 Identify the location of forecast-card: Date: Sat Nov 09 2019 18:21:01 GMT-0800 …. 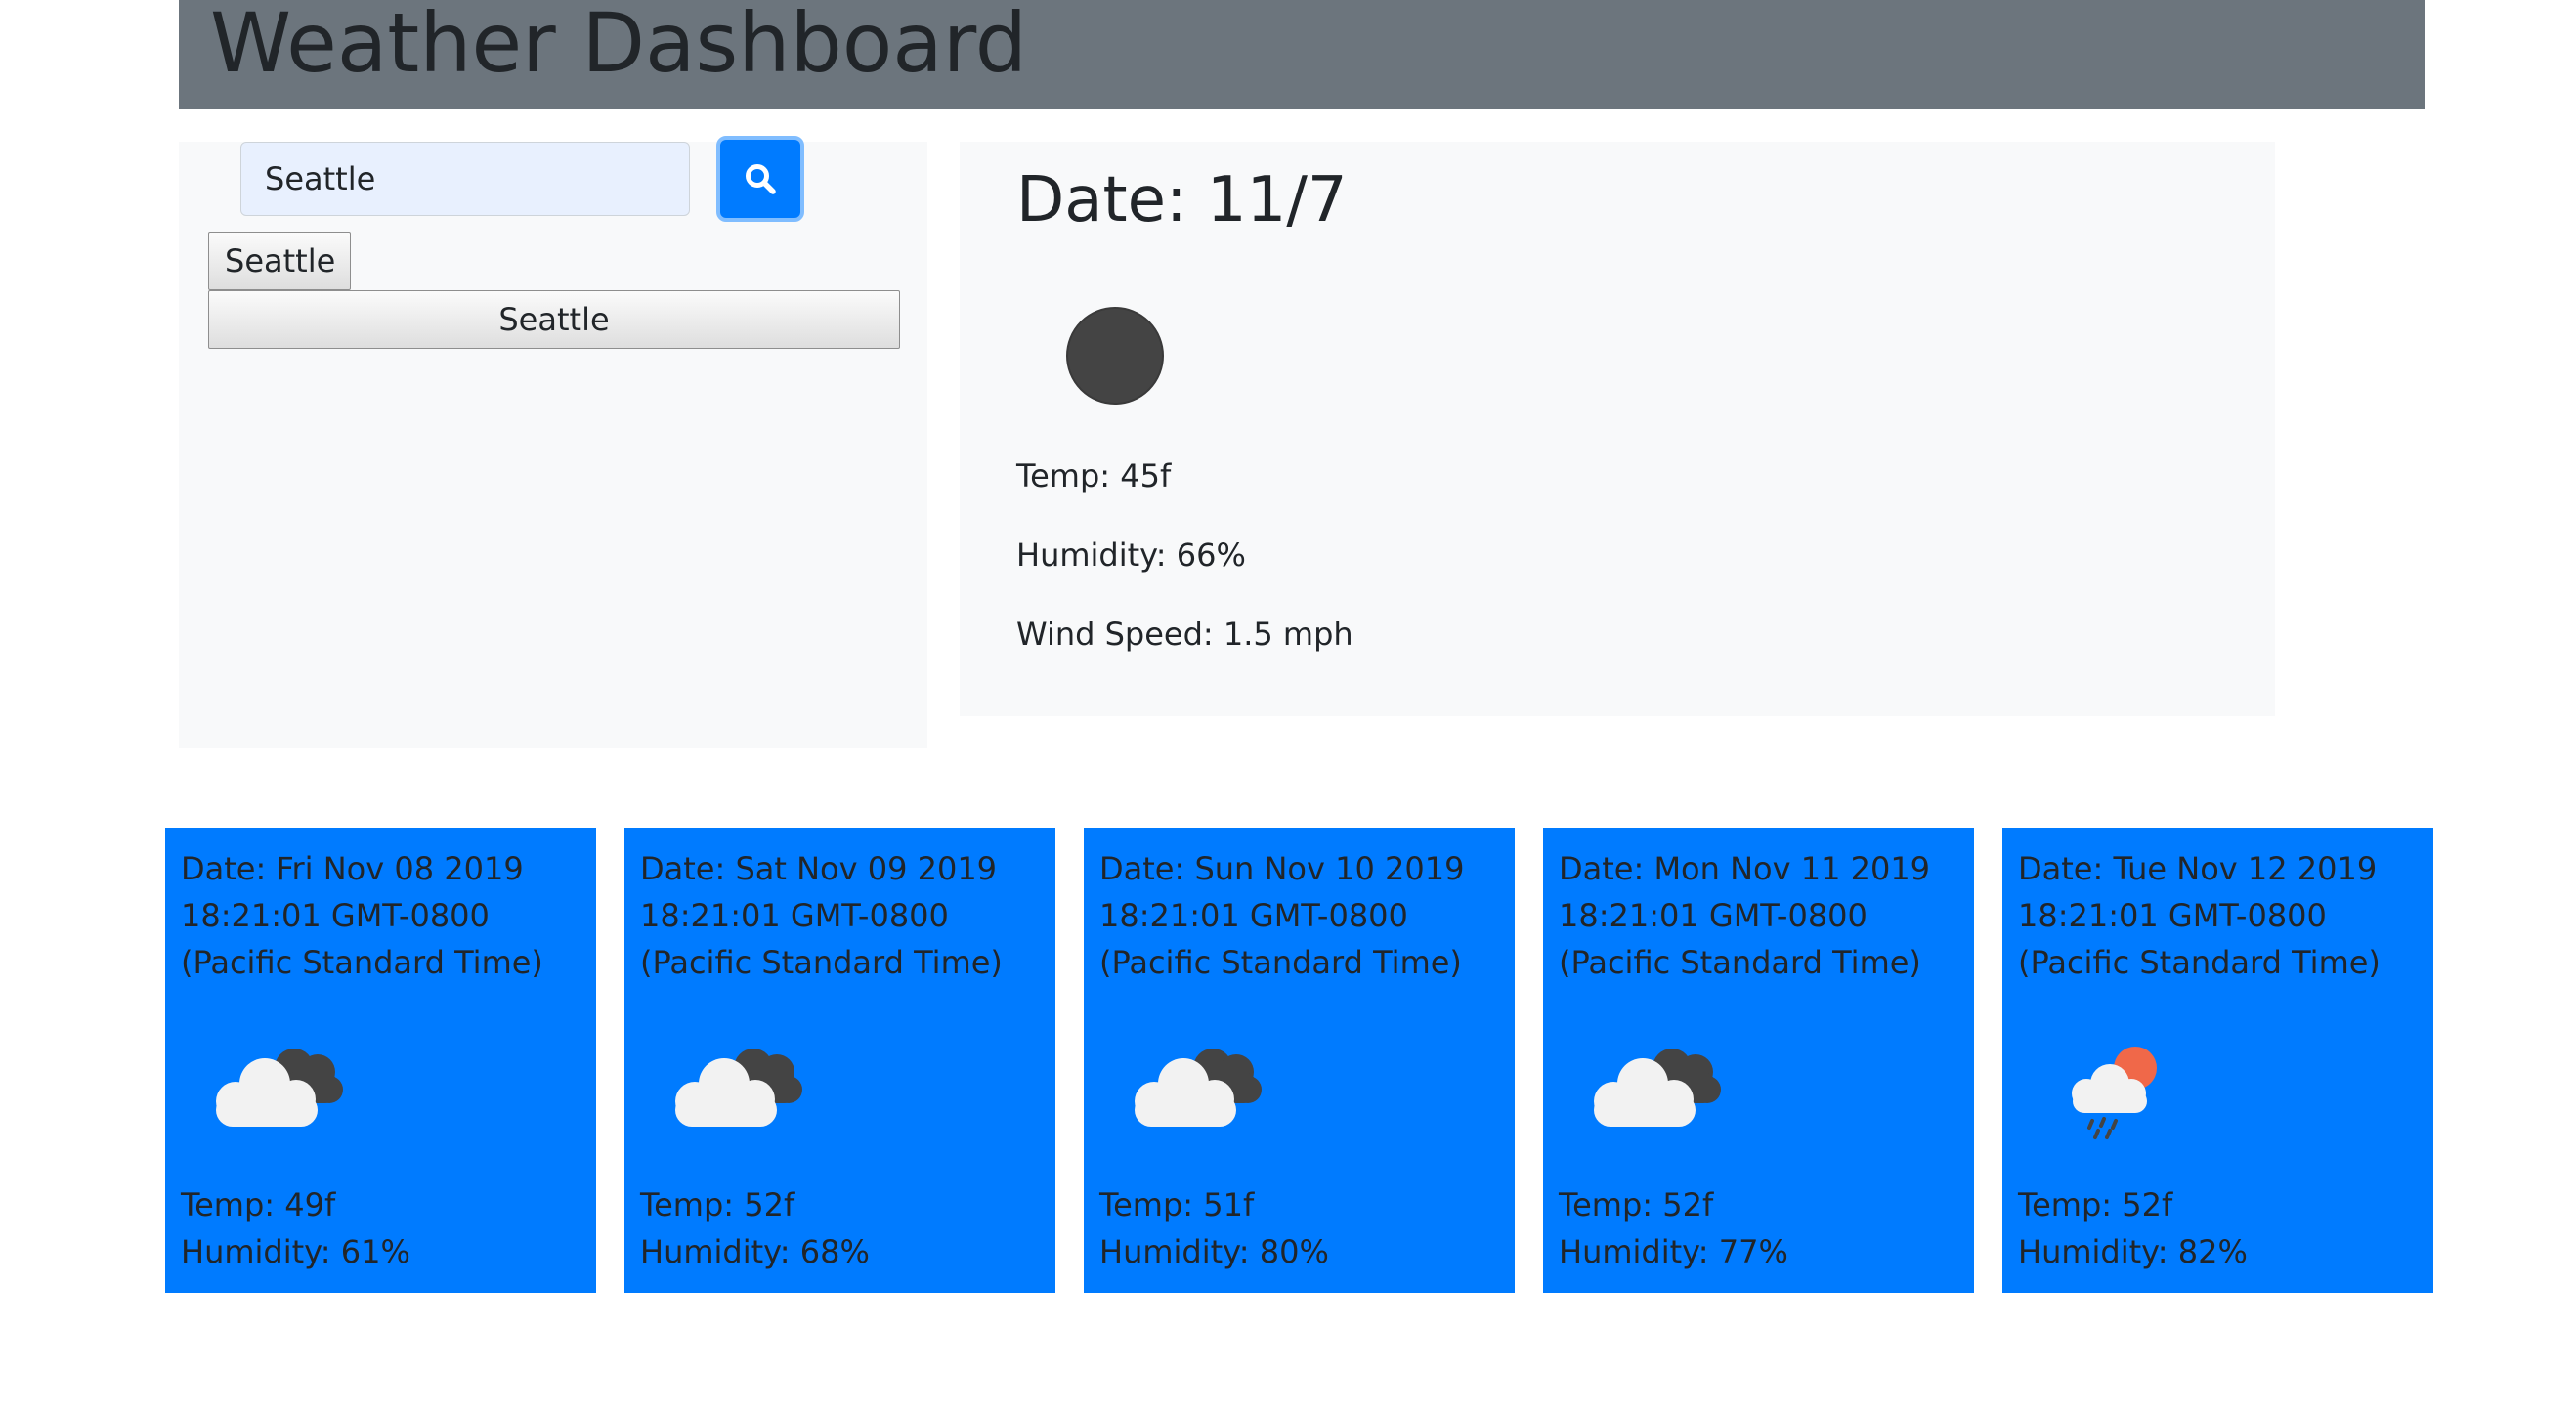
(839, 1060).